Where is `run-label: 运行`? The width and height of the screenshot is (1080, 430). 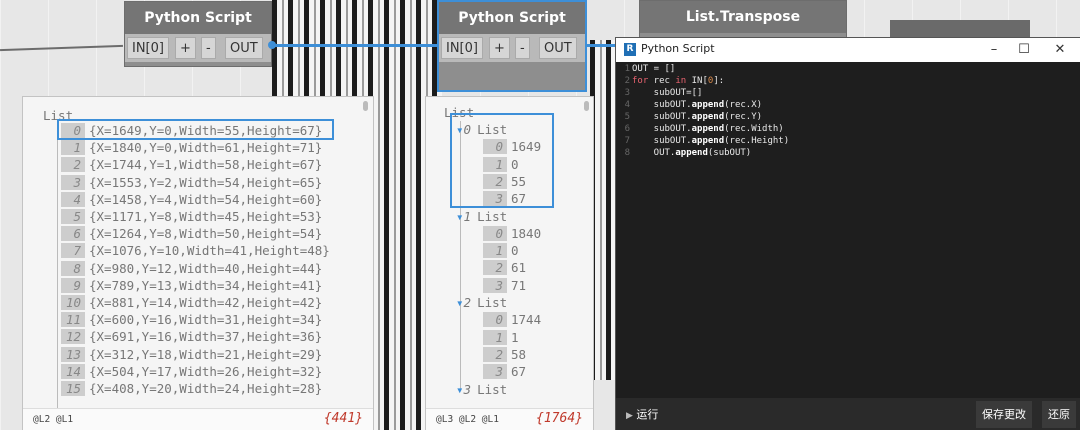 run-label: 运行 is located at coordinates (647, 414).